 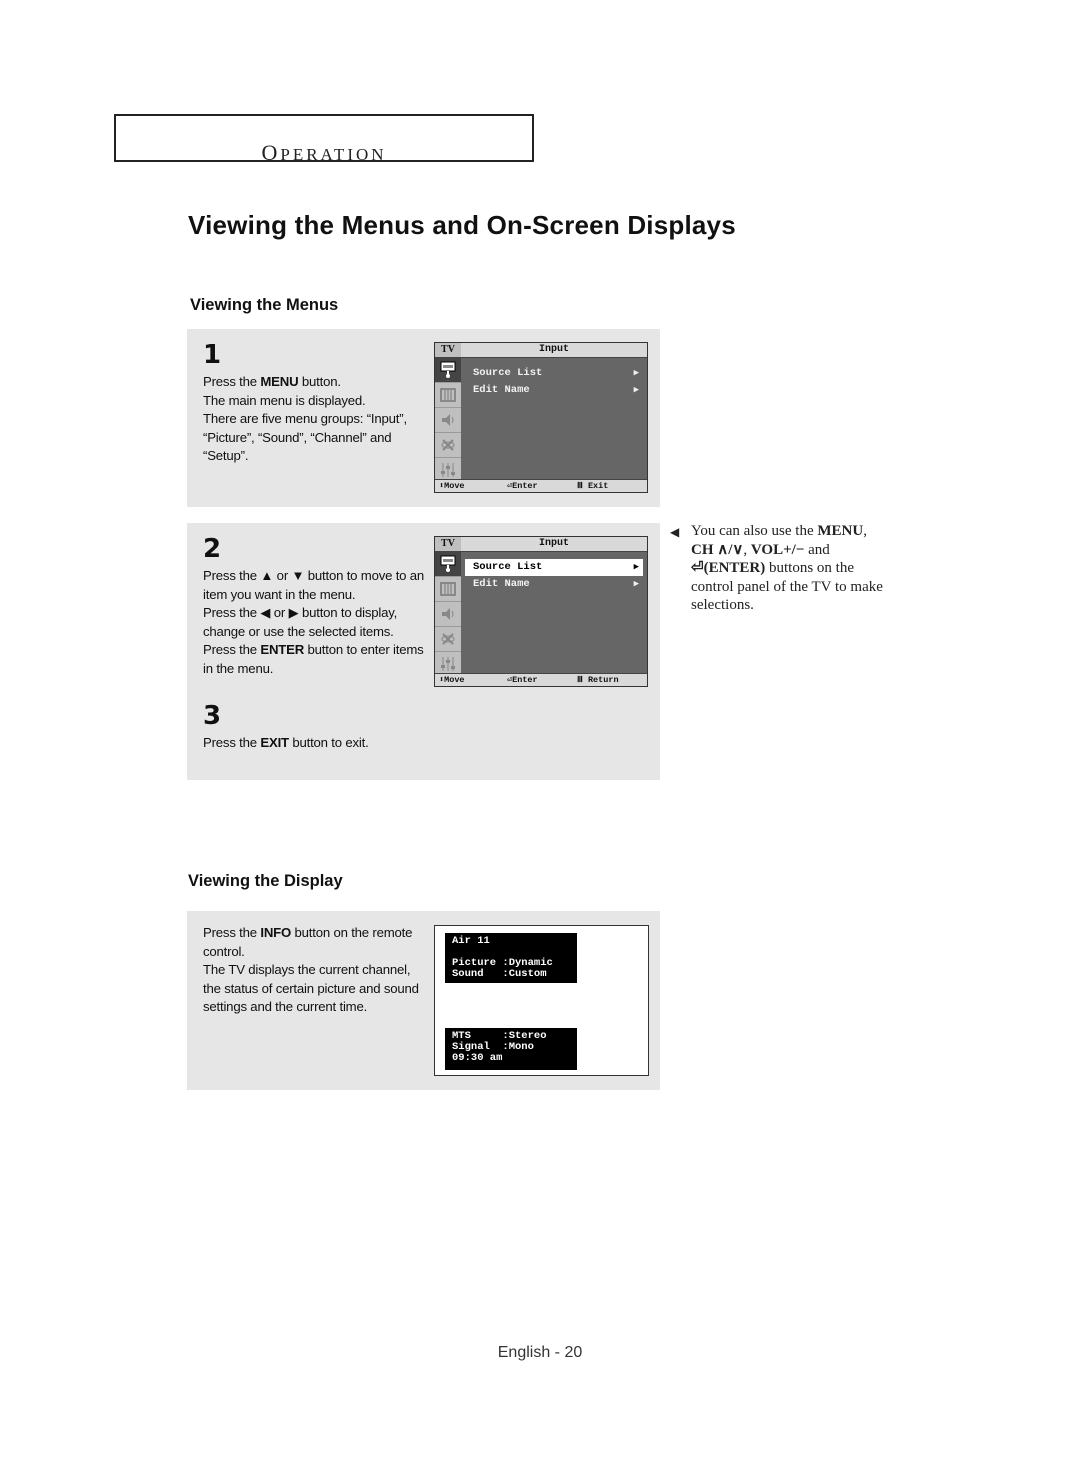 I want to click on button-name: INFO, so click(x=276, y=932).